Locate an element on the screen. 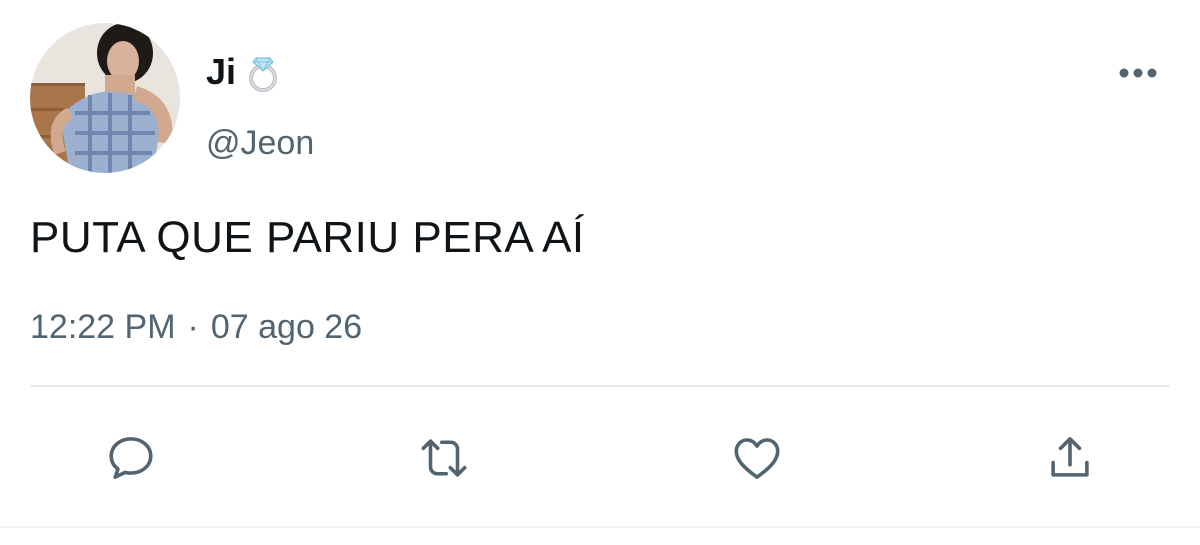 The height and width of the screenshot is (545, 1200). tweet-date: 07 ago 26 is located at coordinates (286, 327).